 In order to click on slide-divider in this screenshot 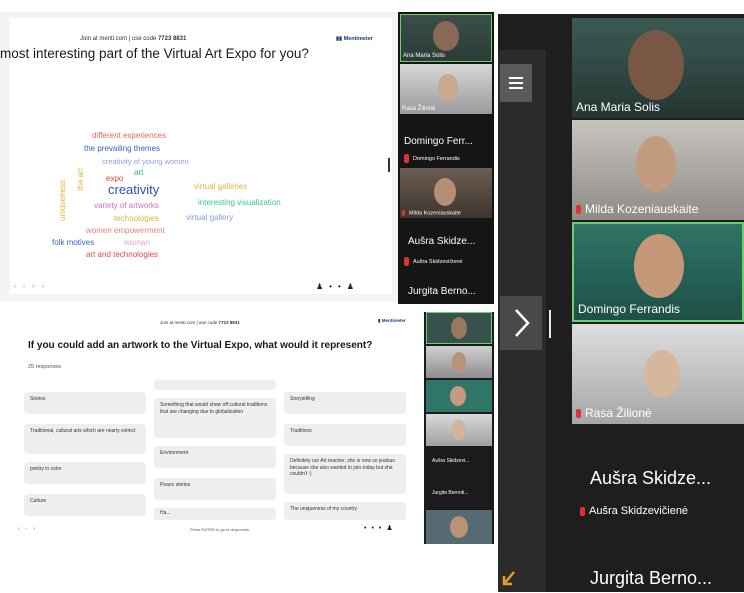, I will do `click(389, 165)`.